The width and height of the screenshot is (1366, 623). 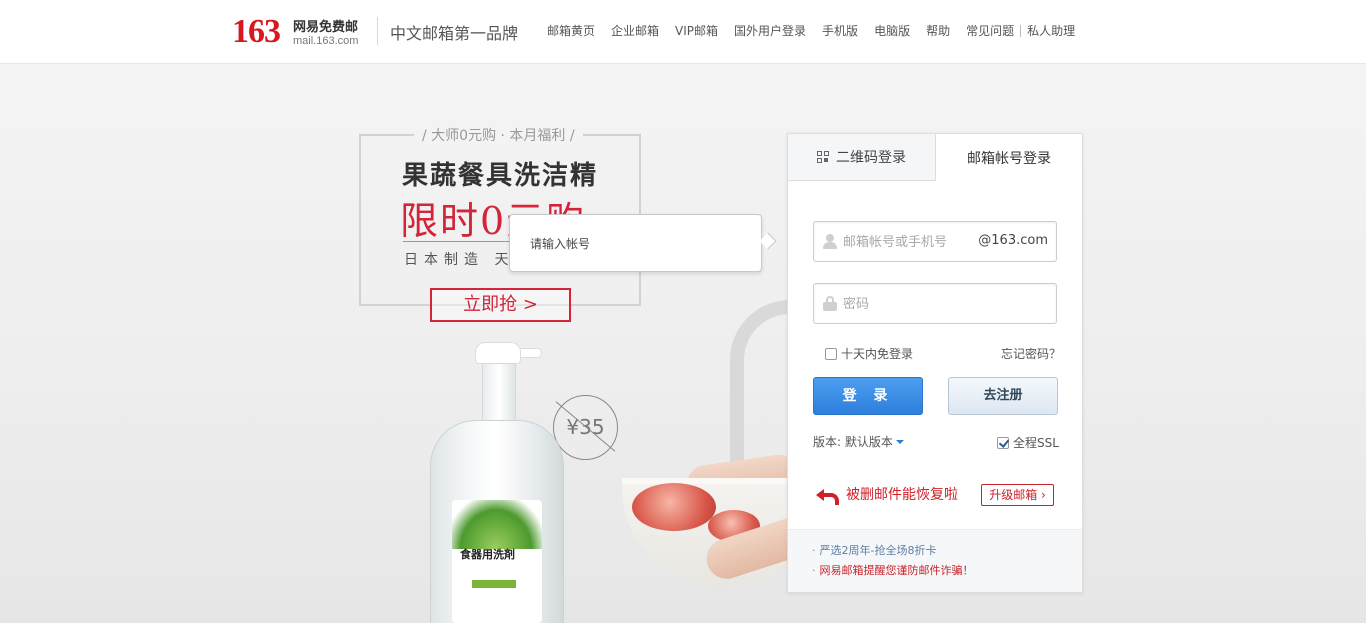 What do you see at coordinates (827, 496) in the screenshot?
I see `undo-arrow-icon` at bounding box center [827, 496].